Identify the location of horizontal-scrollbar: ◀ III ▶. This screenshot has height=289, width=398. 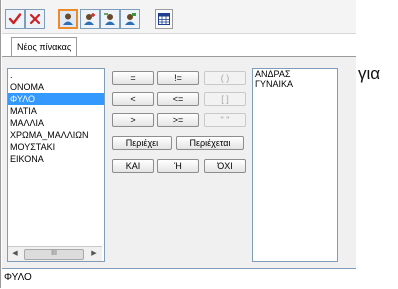
(55, 253).